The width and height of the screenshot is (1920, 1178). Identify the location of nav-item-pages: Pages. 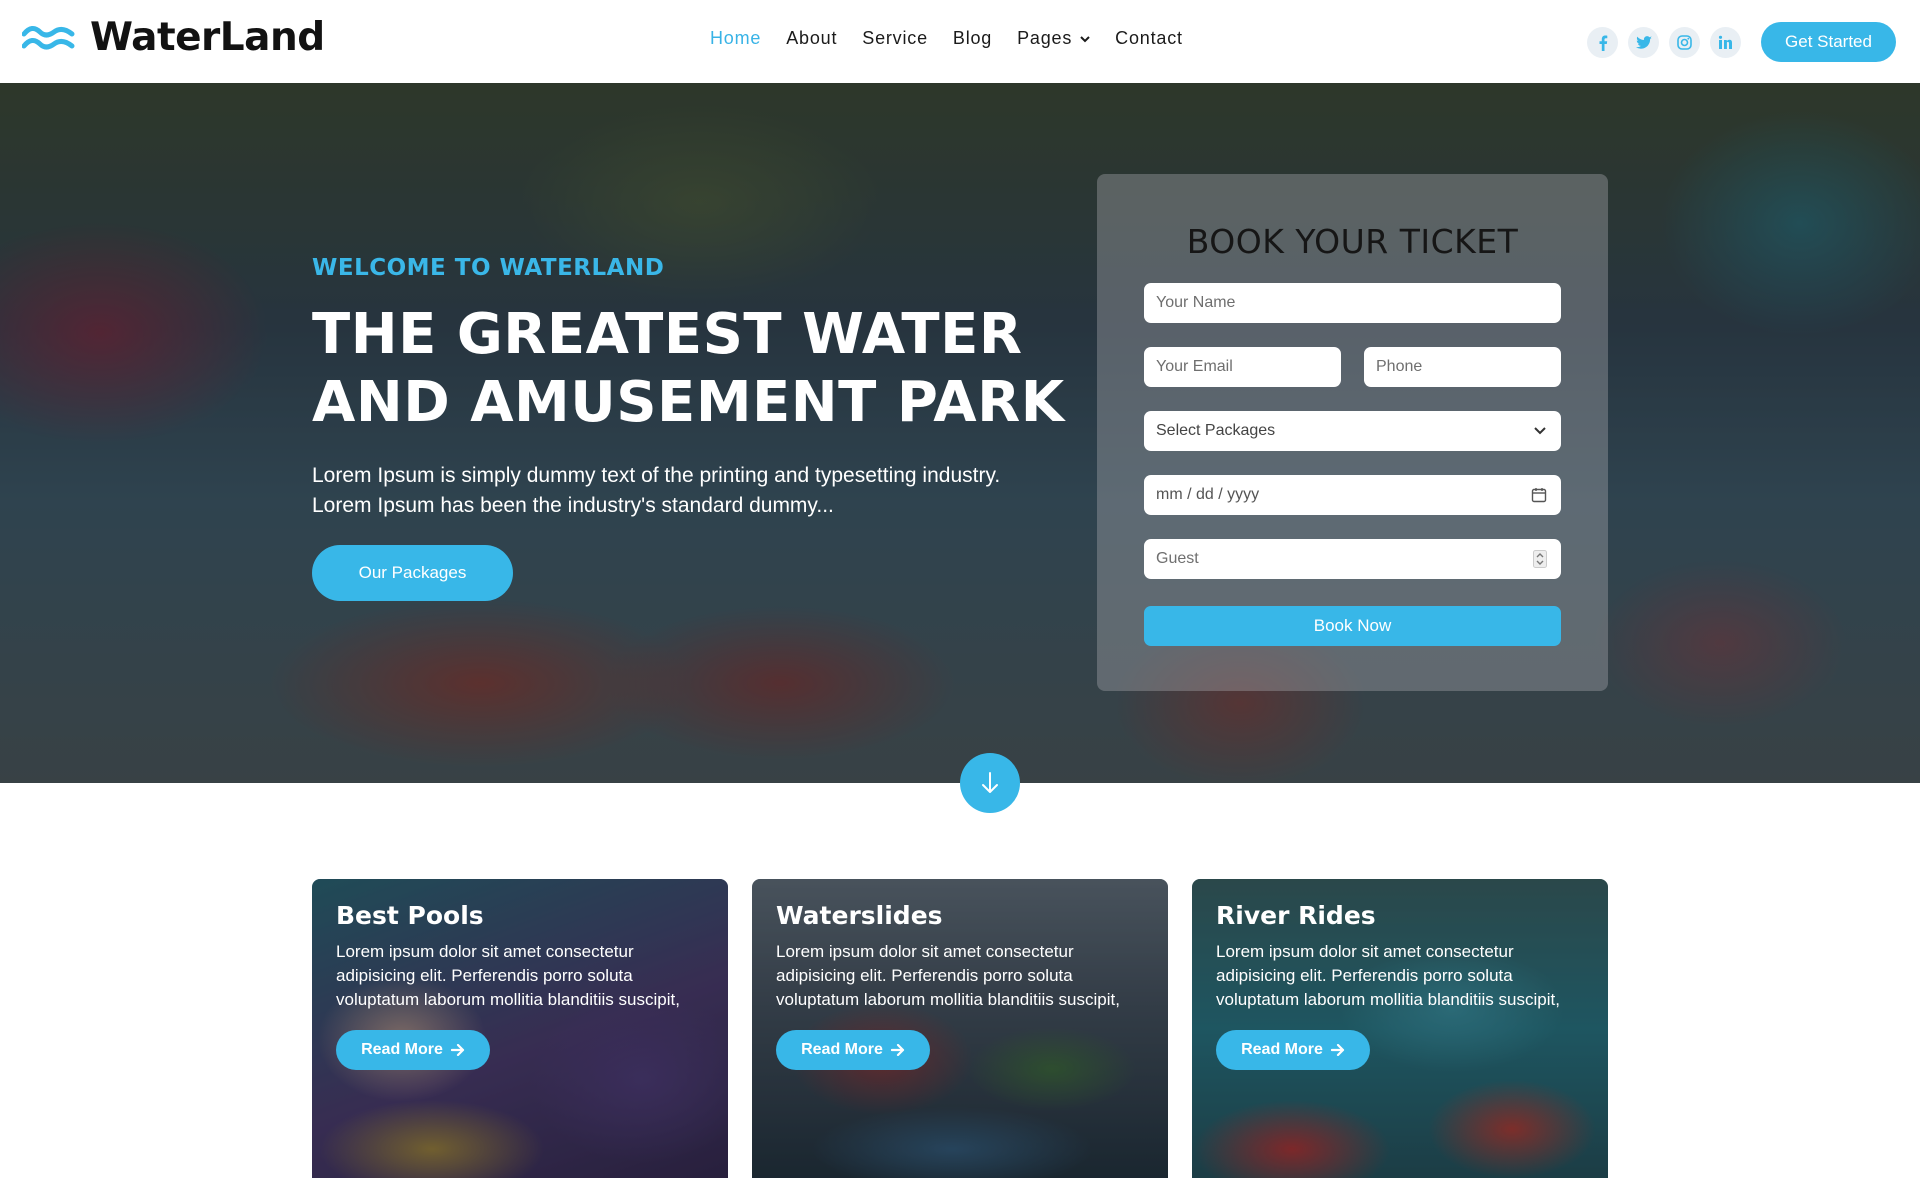
(1053, 38).